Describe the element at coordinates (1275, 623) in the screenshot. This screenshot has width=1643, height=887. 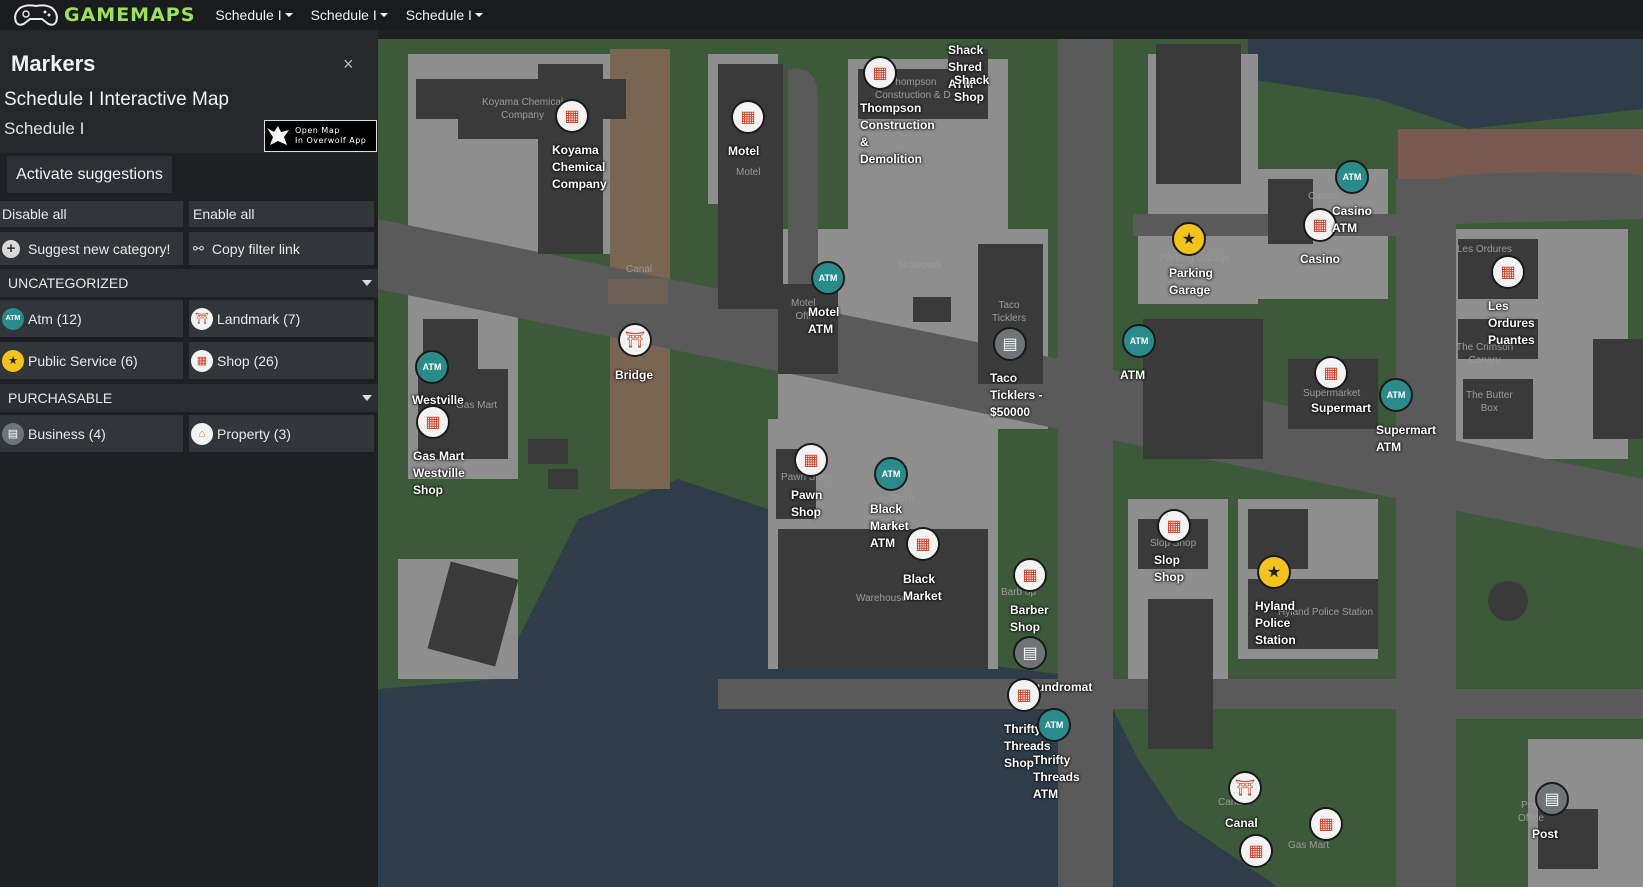
I see `marker-label: Hyland Police Station` at that location.